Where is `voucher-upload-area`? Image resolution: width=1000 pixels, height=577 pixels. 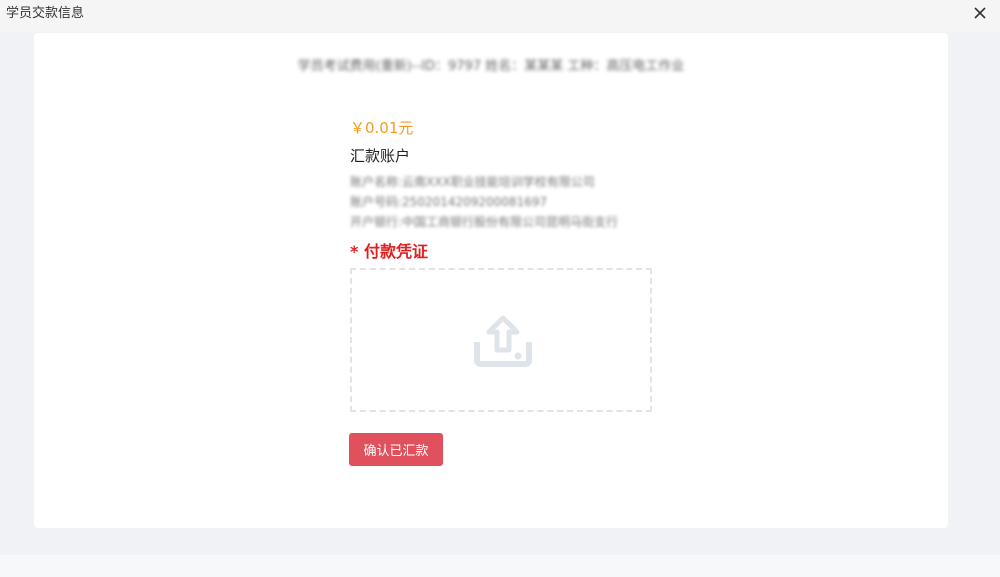
voucher-upload-area is located at coordinates (501, 340).